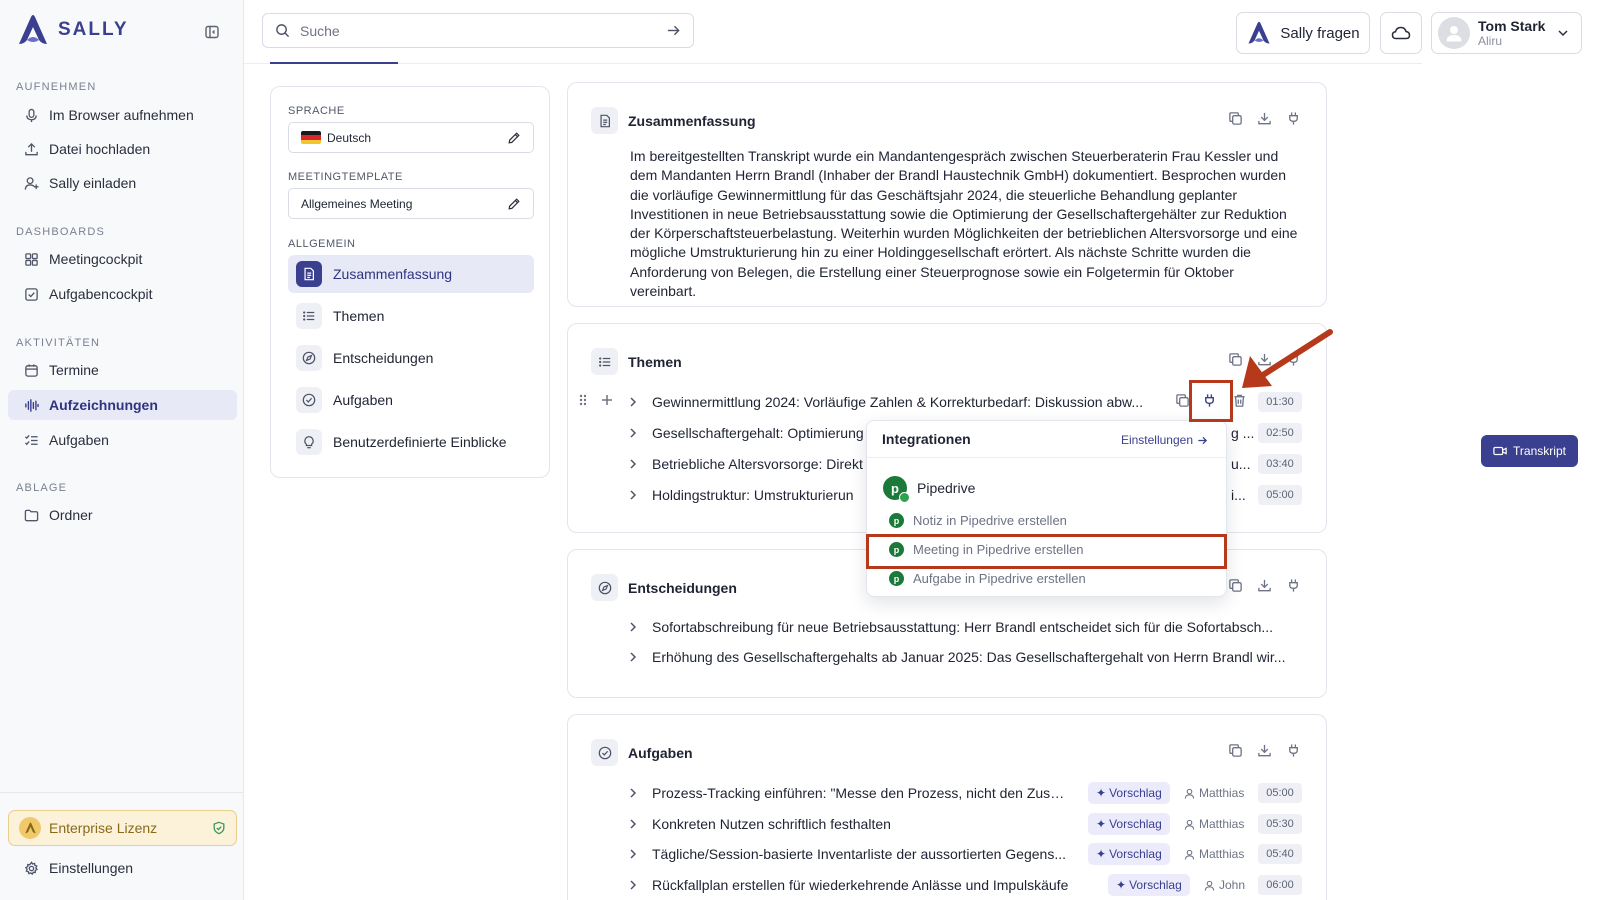 The height and width of the screenshot is (900, 1600). What do you see at coordinates (93, 29) in the screenshot?
I see `brand-name: SALLY` at bounding box center [93, 29].